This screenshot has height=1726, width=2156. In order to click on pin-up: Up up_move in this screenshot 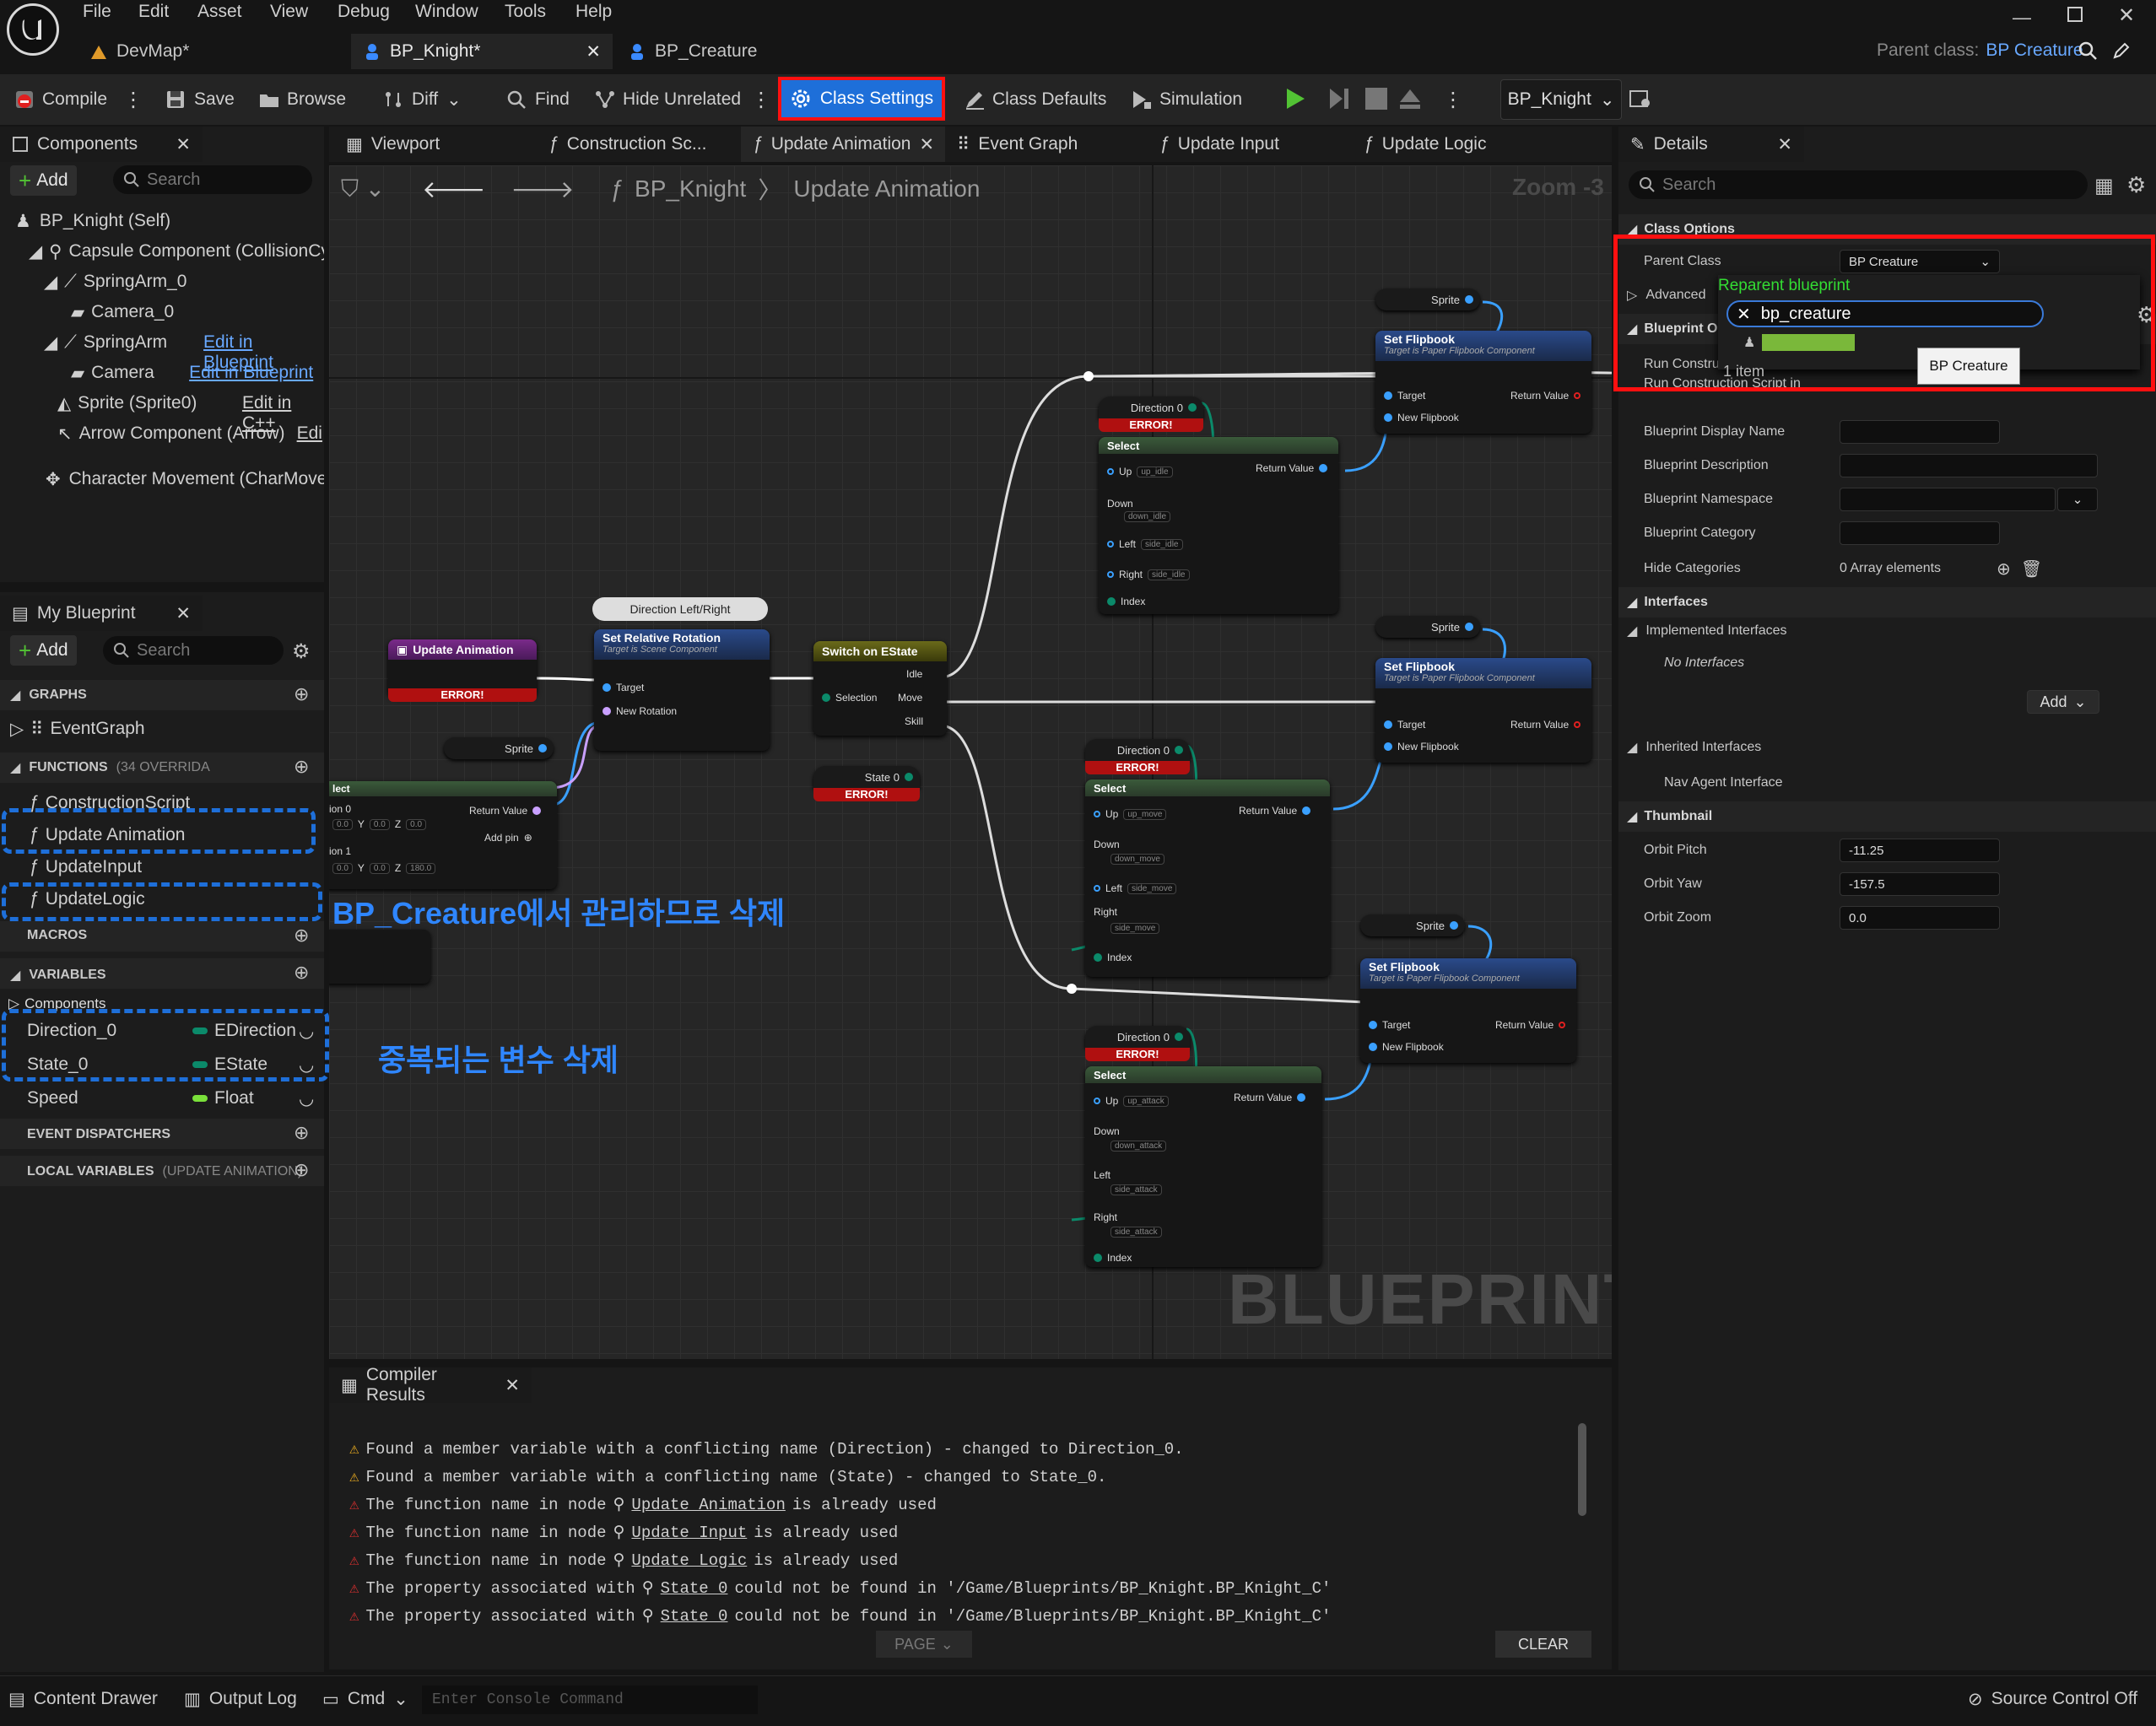, I will do `click(1130, 814)`.